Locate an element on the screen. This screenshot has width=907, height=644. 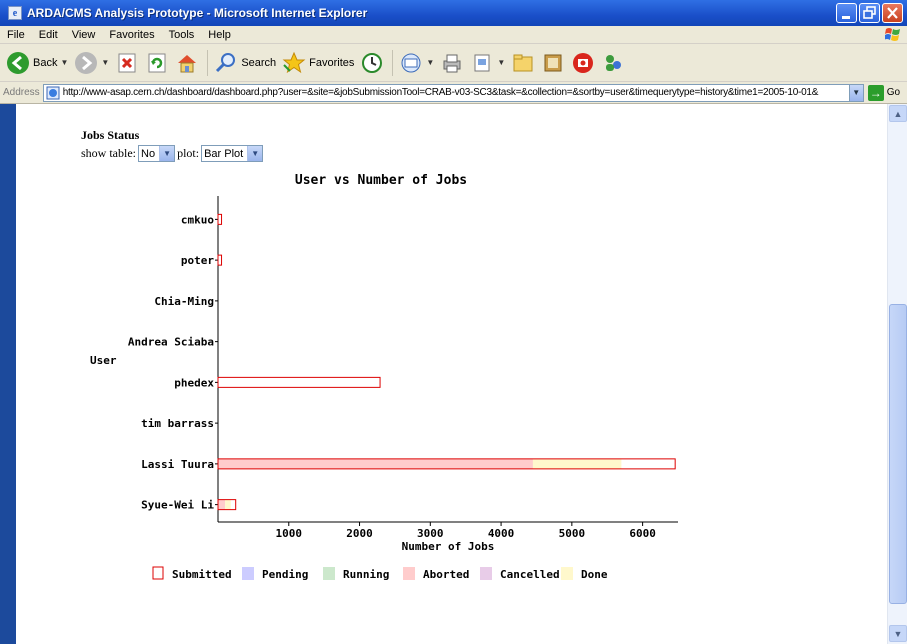
contacts-button is located at coordinates (613, 63).